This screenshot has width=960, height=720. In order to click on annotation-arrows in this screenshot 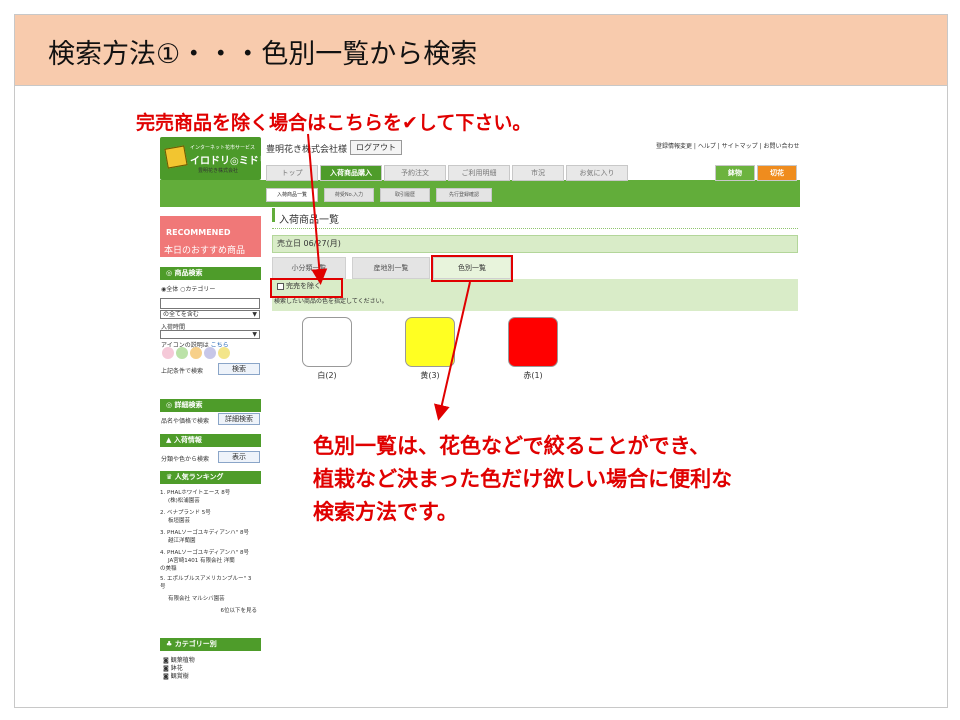, I will do `click(389, 277)`.